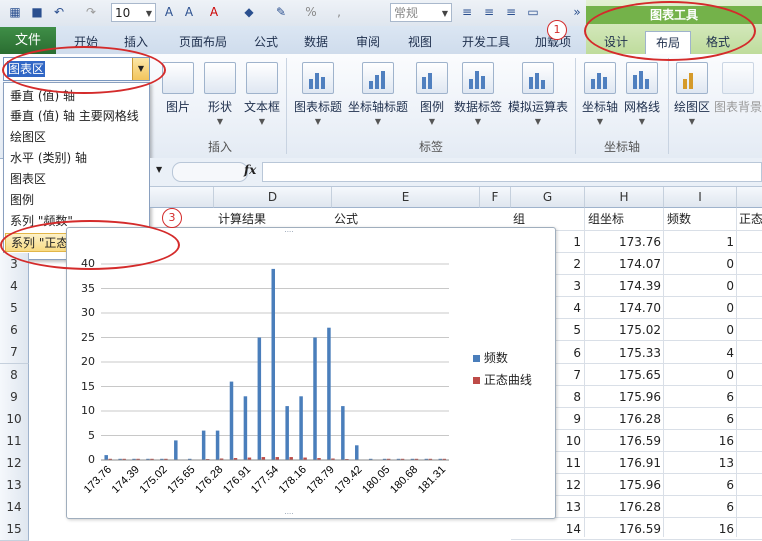 The height and width of the screenshot is (541, 762). What do you see at coordinates (281, 12) in the screenshot?
I see `format-painter-icon: ✎` at bounding box center [281, 12].